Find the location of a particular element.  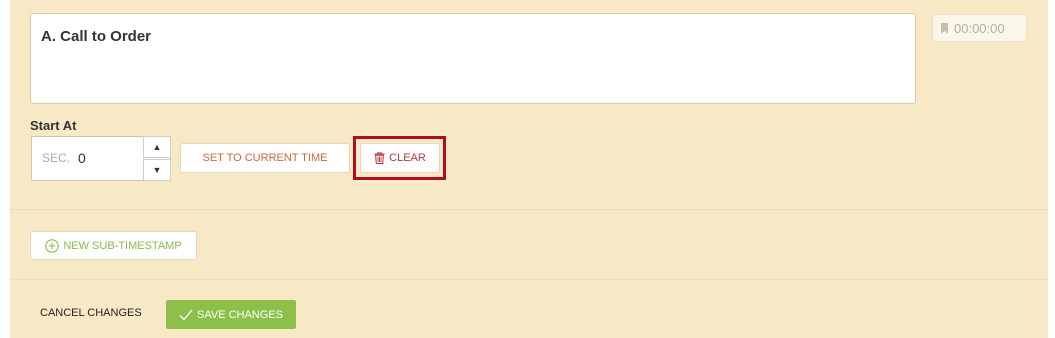

seconds-input is located at coordinates (108, 158).